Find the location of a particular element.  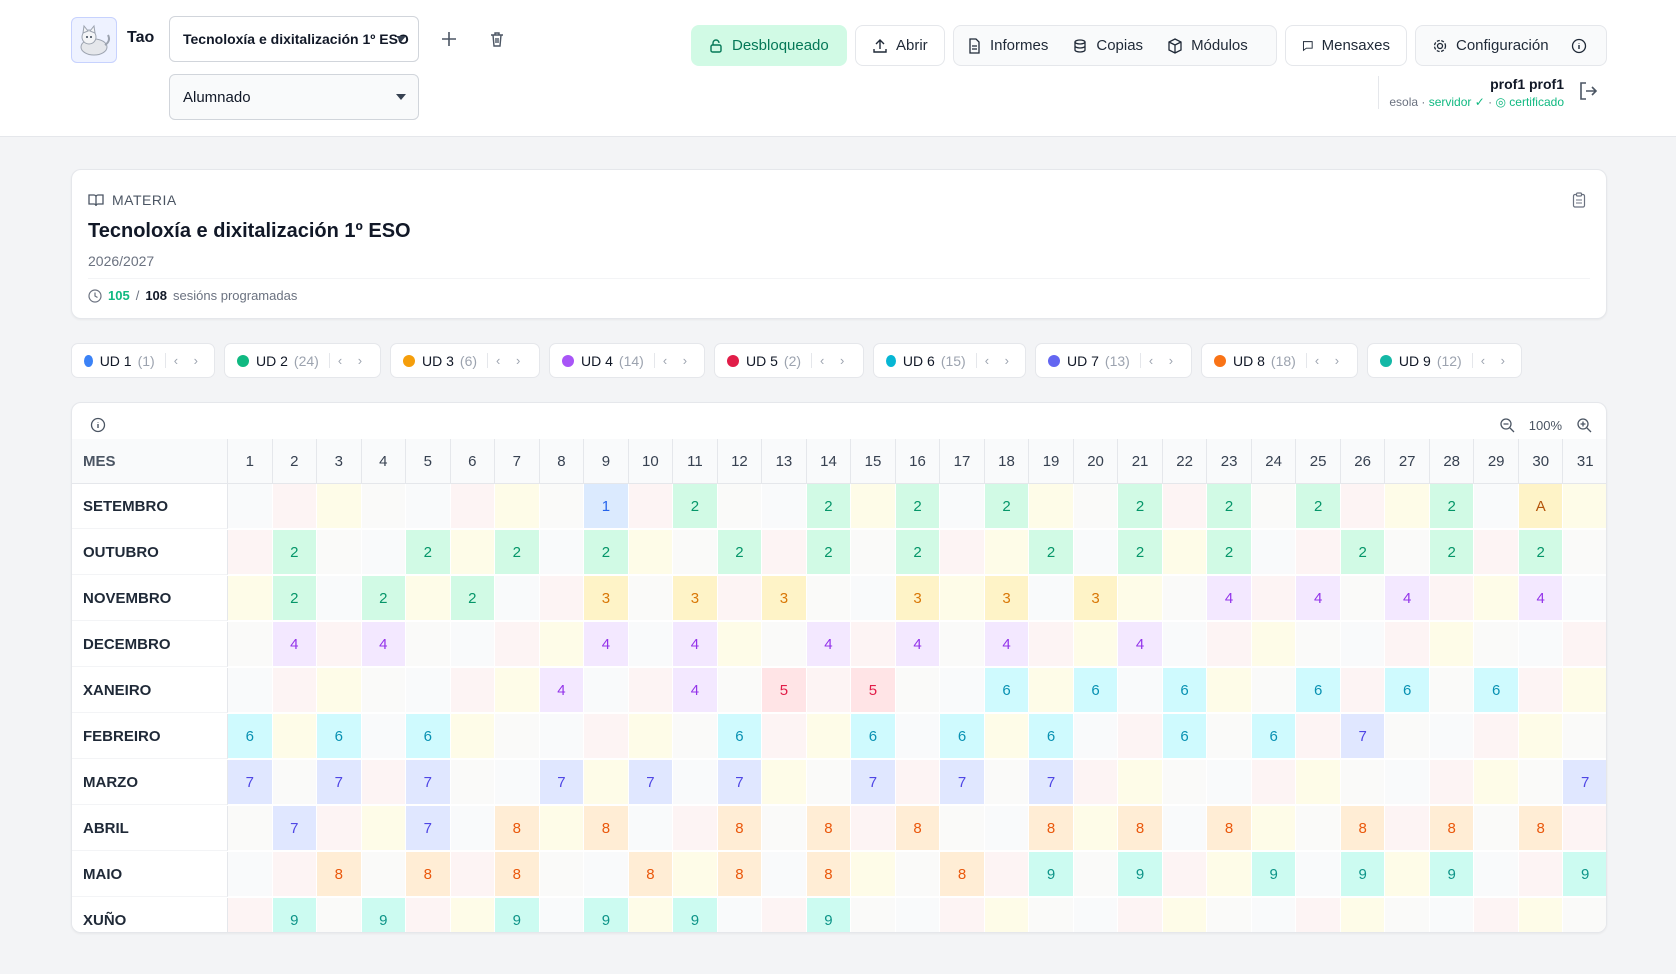

messages-button: Mensaxes is located at coordinates (1346, 45).